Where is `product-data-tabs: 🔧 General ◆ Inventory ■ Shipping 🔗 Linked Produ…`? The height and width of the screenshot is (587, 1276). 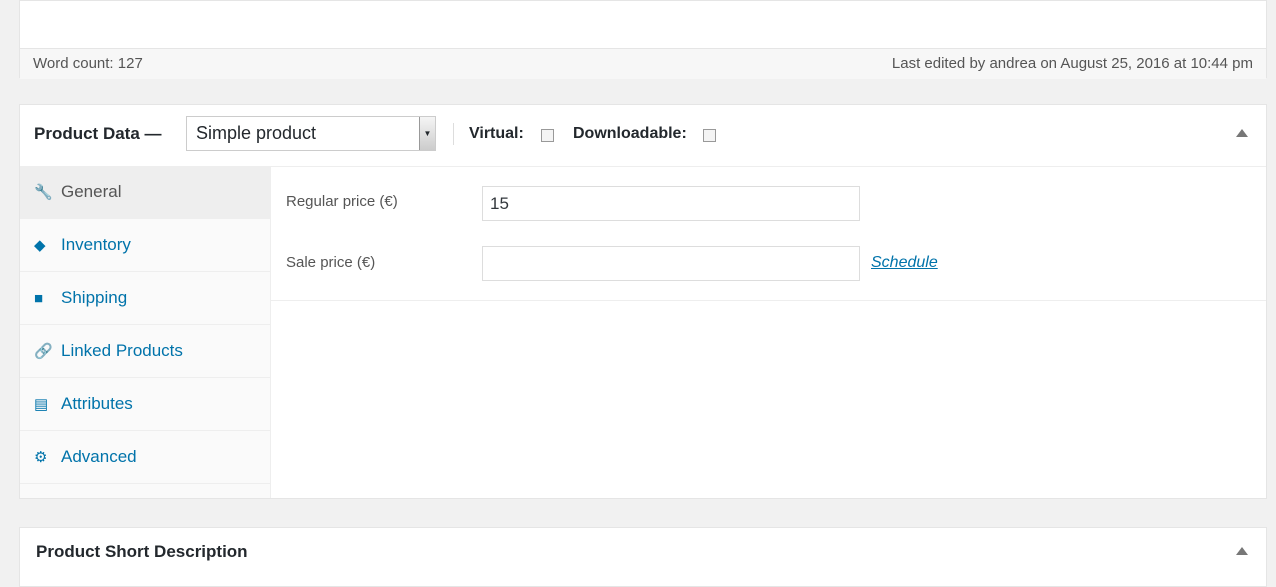
product-data-tabs: 🔧 General ◆ Inventory ■ Shipping 🔗 Linked Produ… is located at coordinates (145, 332).